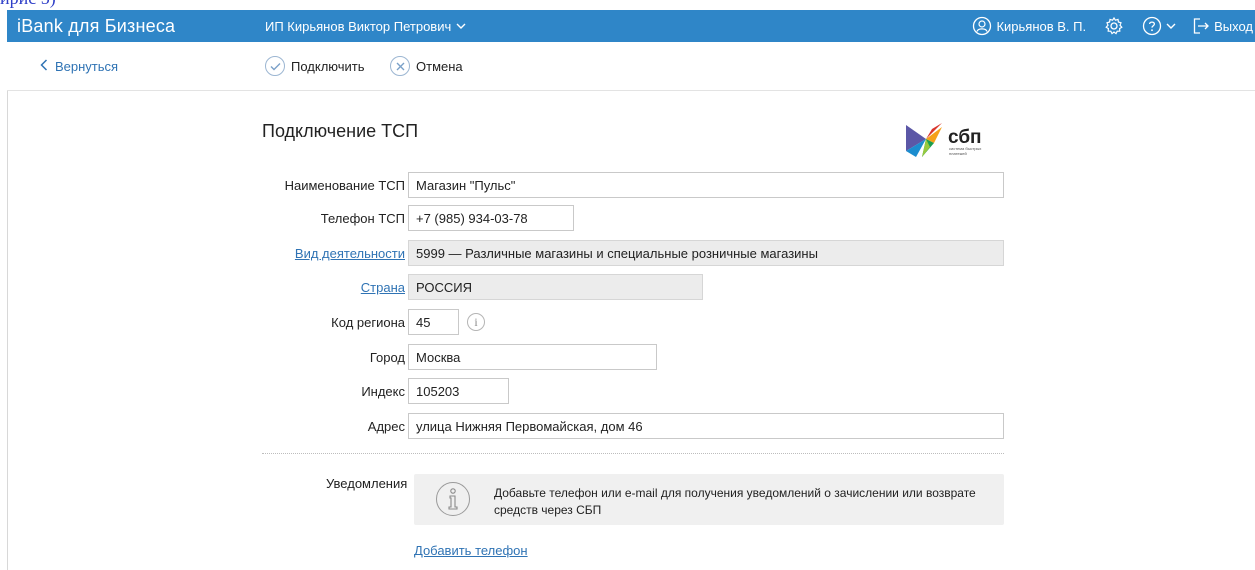 The width and height of the screenshot is (1255, 570). Describe the element at coordinates (476, 322) in the screenshot. I see `info-icon: i` at that location.